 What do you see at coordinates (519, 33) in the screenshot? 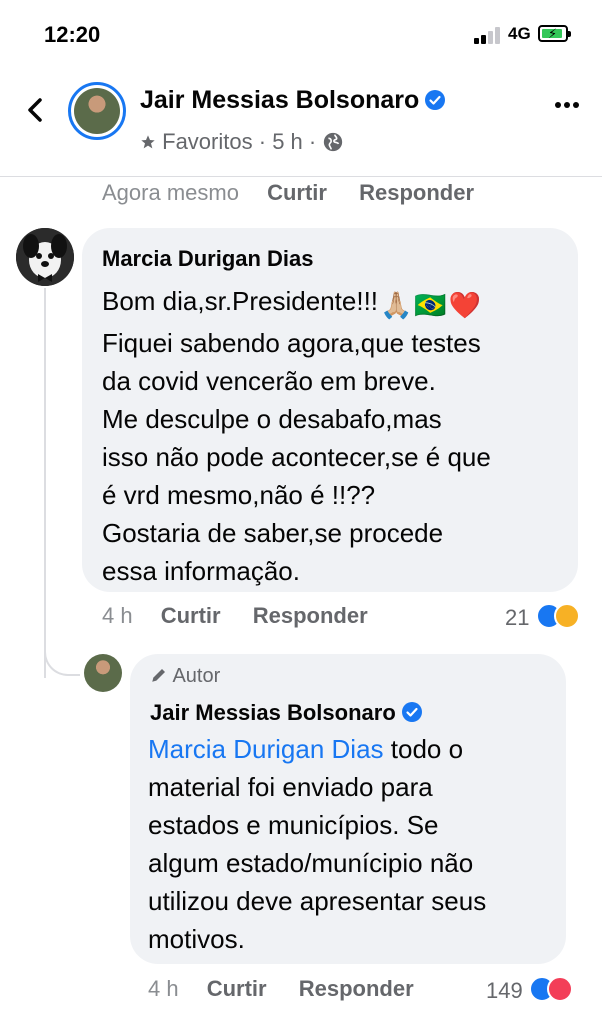
I see `network-type: 4G` at bounding box center [519, 33].